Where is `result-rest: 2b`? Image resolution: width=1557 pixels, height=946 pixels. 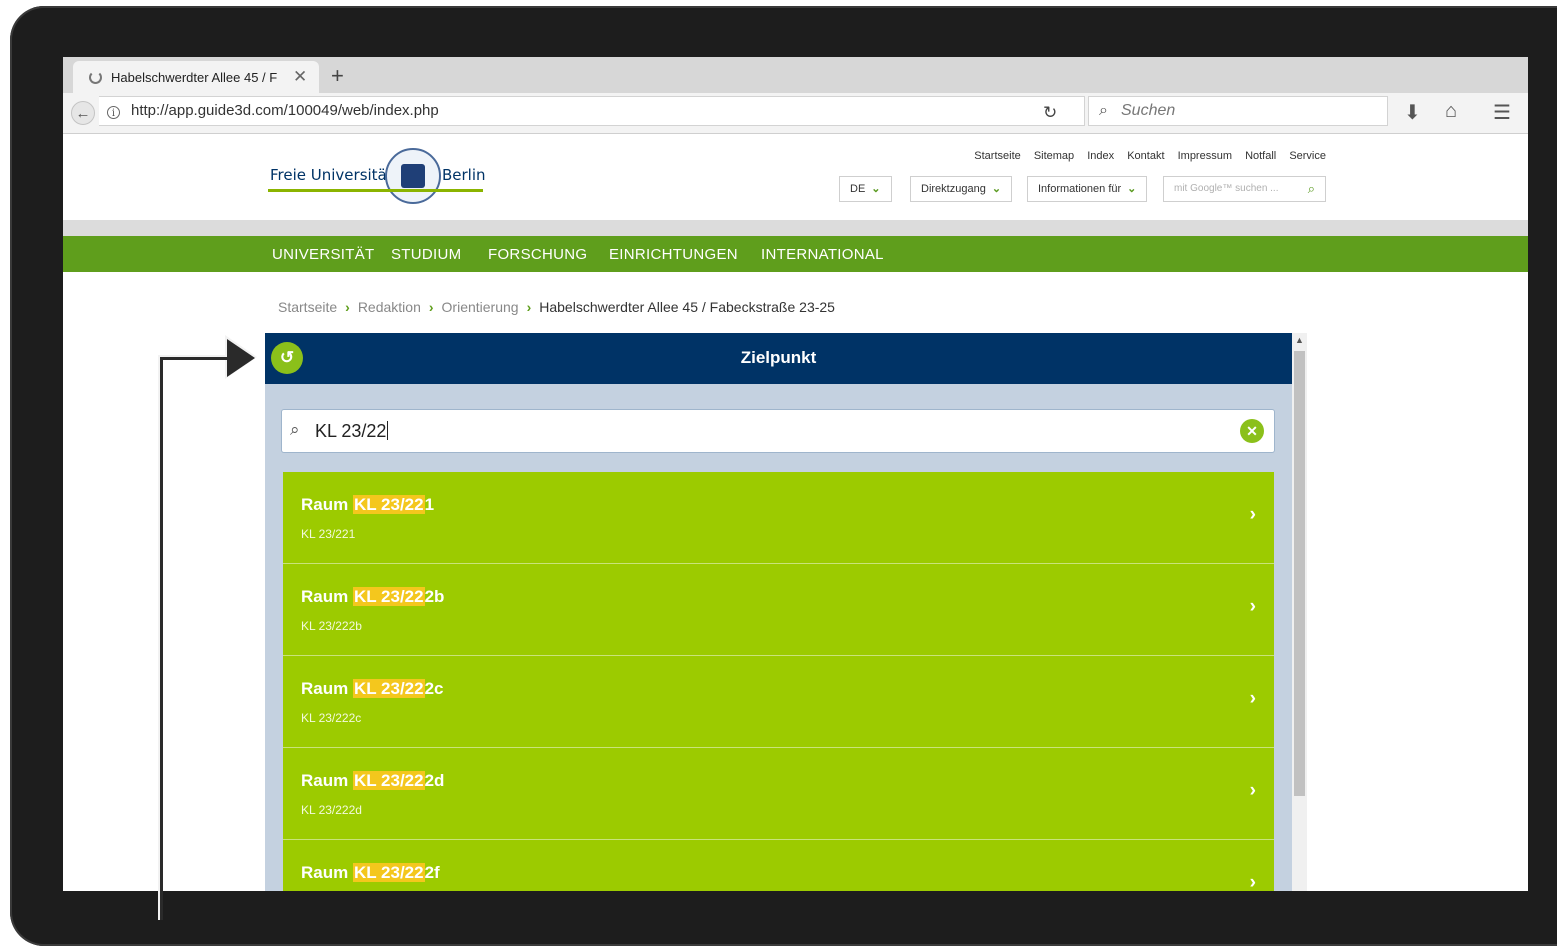
result-rest: 2b is located at coordinates (434, 596).